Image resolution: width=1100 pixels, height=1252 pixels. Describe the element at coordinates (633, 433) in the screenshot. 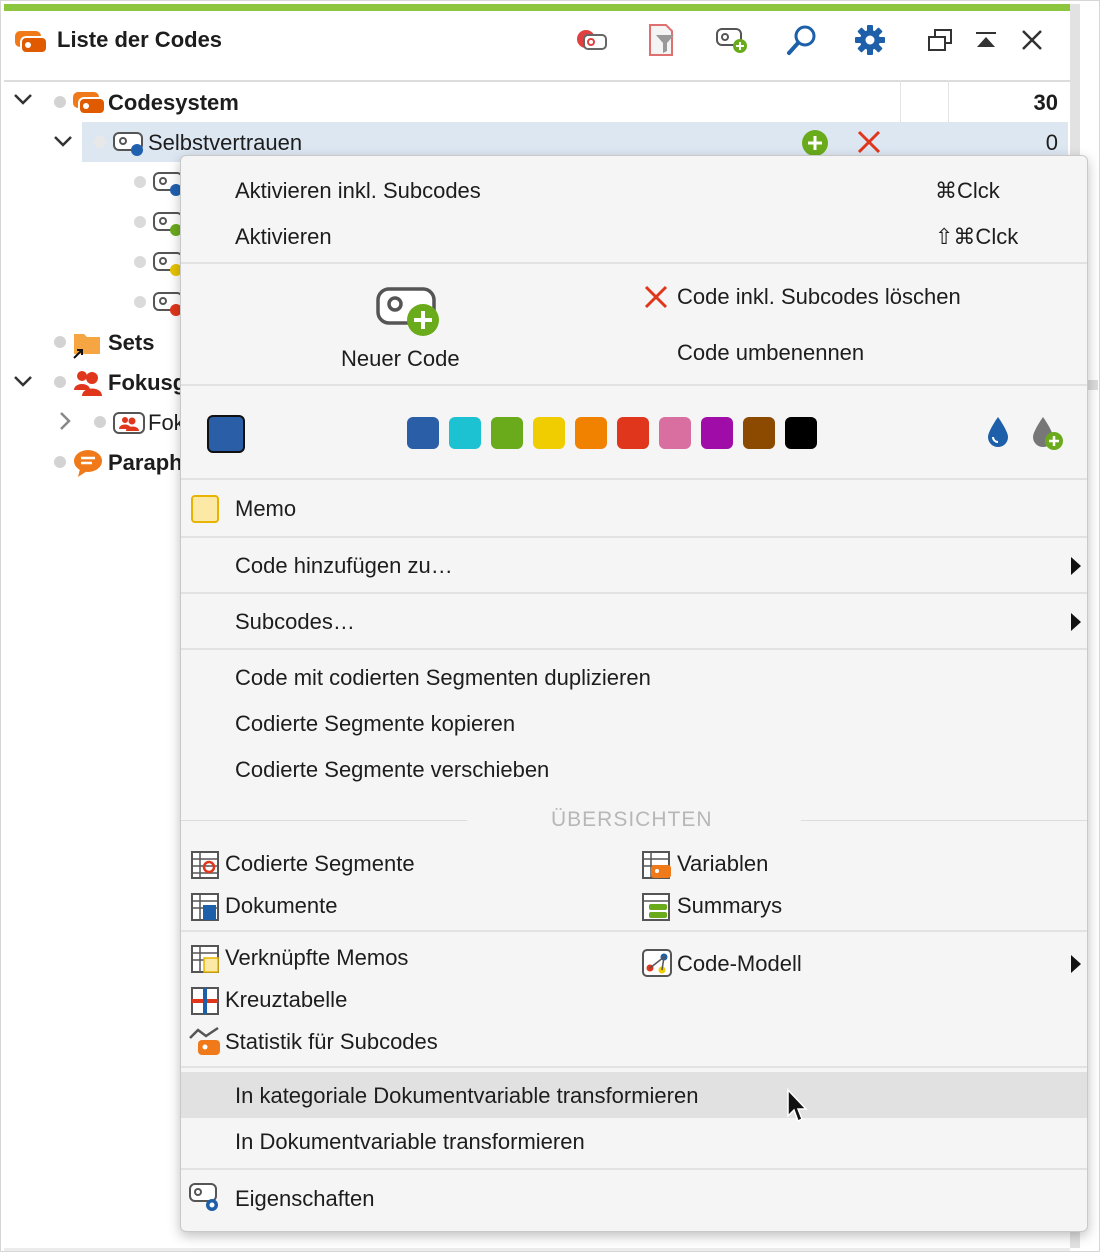

I see `color-swatch-red` at that location.